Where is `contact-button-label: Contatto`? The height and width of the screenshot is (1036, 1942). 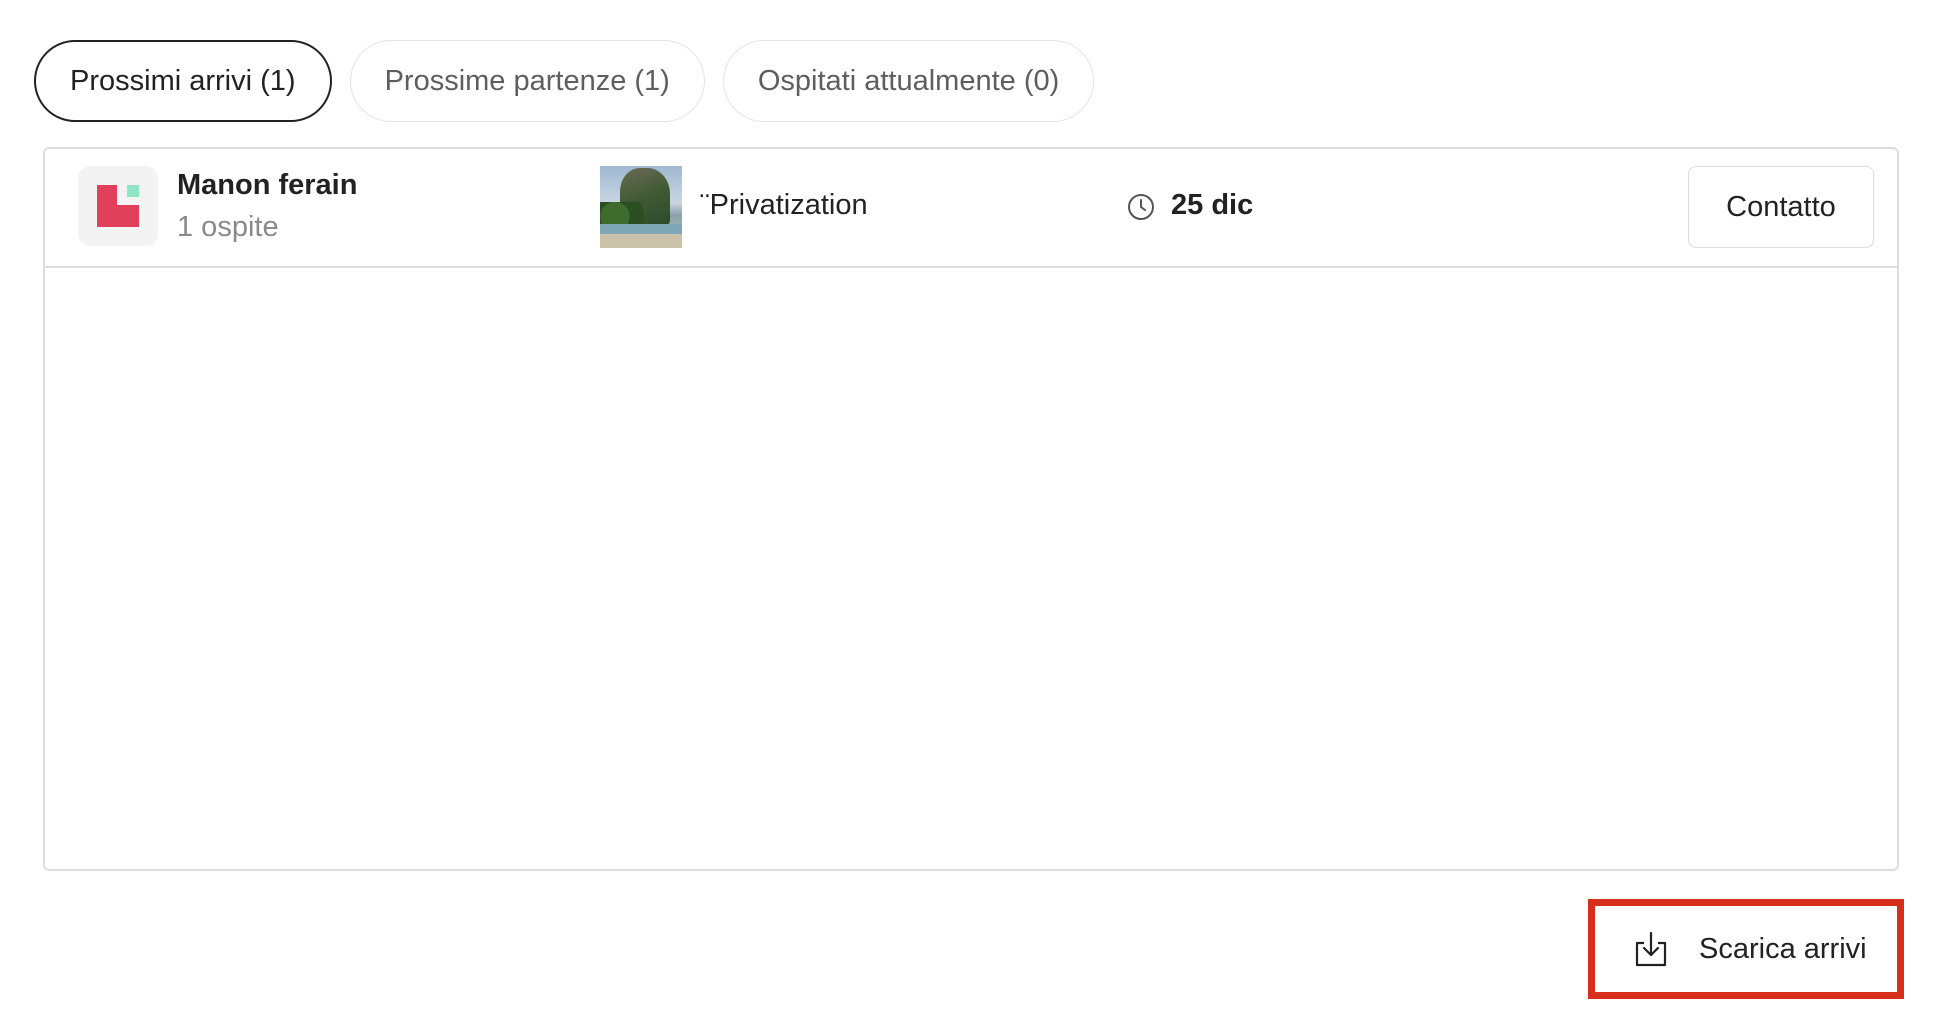
contact-button-label: Contatto is located at coordinates (1781, 206).